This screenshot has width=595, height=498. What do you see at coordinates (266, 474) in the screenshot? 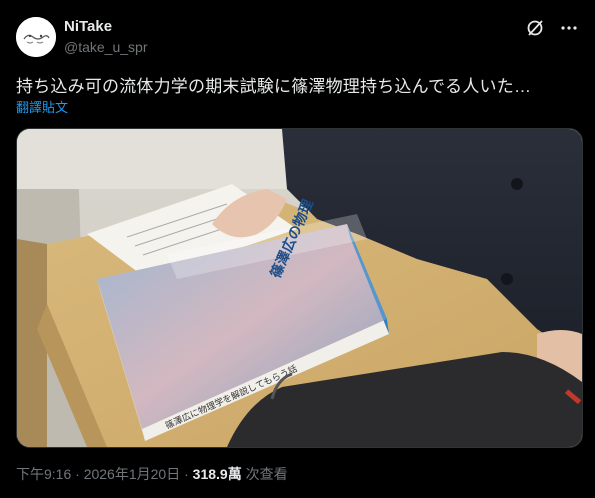
I see `views-label: 次查看` at bounding box center [266, 474].